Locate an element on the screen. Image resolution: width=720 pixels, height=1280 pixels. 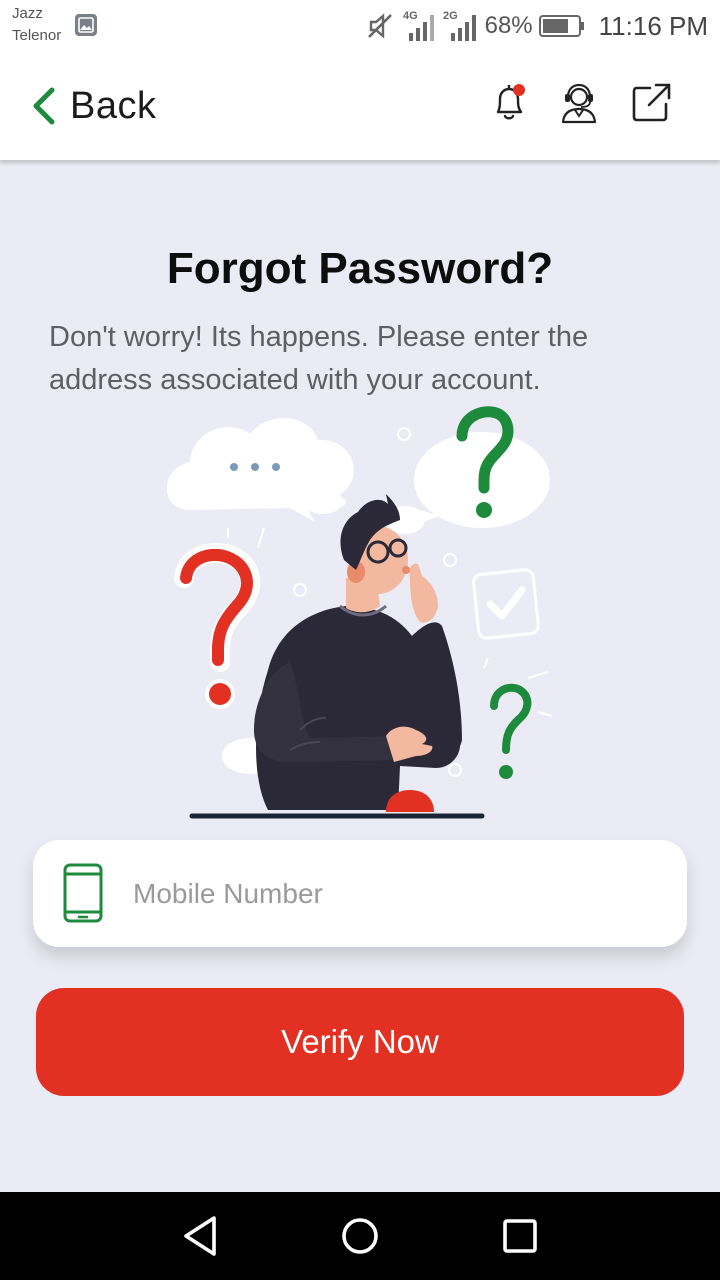
battery-percent: 68% is located at coordinates (508, 25).